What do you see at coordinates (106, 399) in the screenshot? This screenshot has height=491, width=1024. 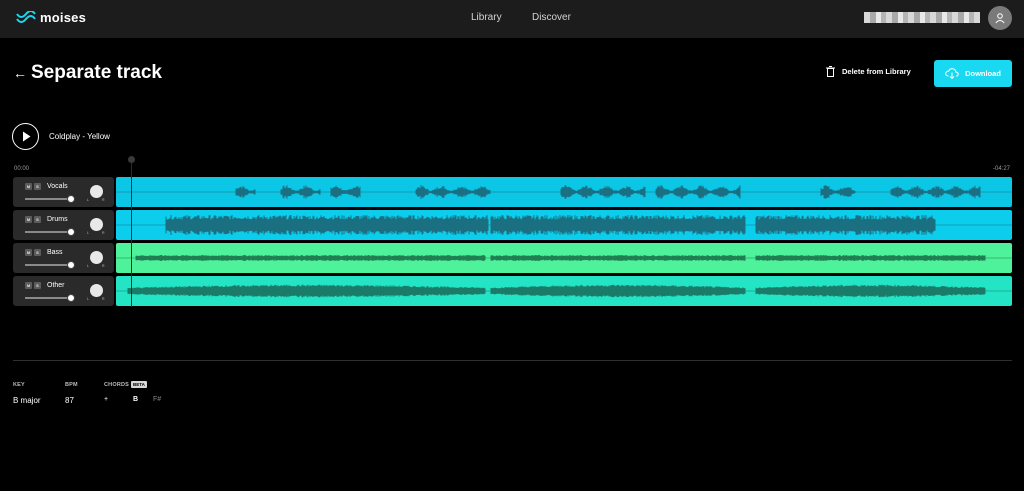 I see `chord-item: +` at bounding box center [106, 399].